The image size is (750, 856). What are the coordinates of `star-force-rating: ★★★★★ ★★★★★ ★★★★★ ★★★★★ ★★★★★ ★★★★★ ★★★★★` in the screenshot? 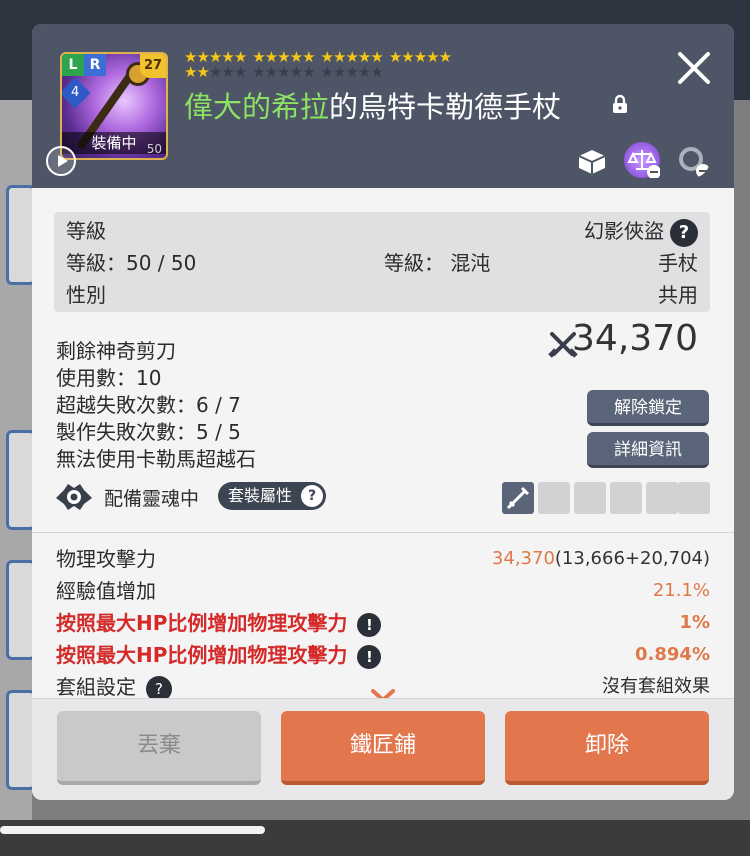 It's located at (374, 65).